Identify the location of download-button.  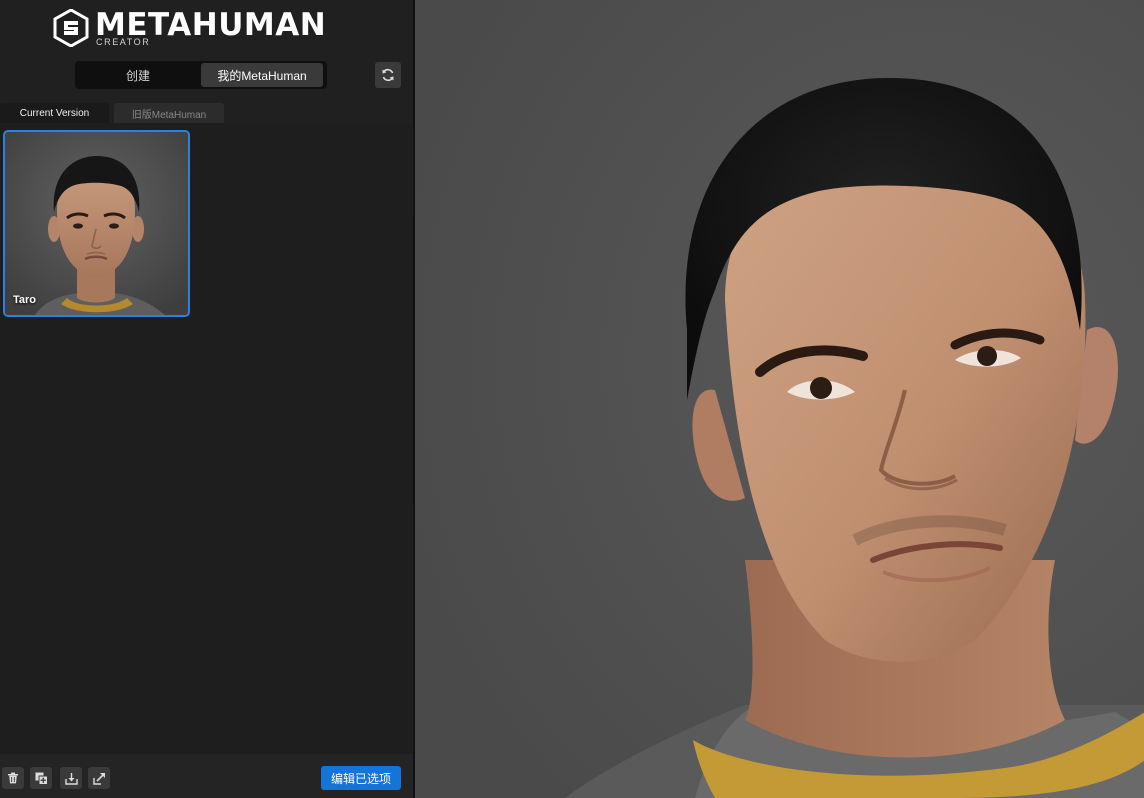
(71, 778).